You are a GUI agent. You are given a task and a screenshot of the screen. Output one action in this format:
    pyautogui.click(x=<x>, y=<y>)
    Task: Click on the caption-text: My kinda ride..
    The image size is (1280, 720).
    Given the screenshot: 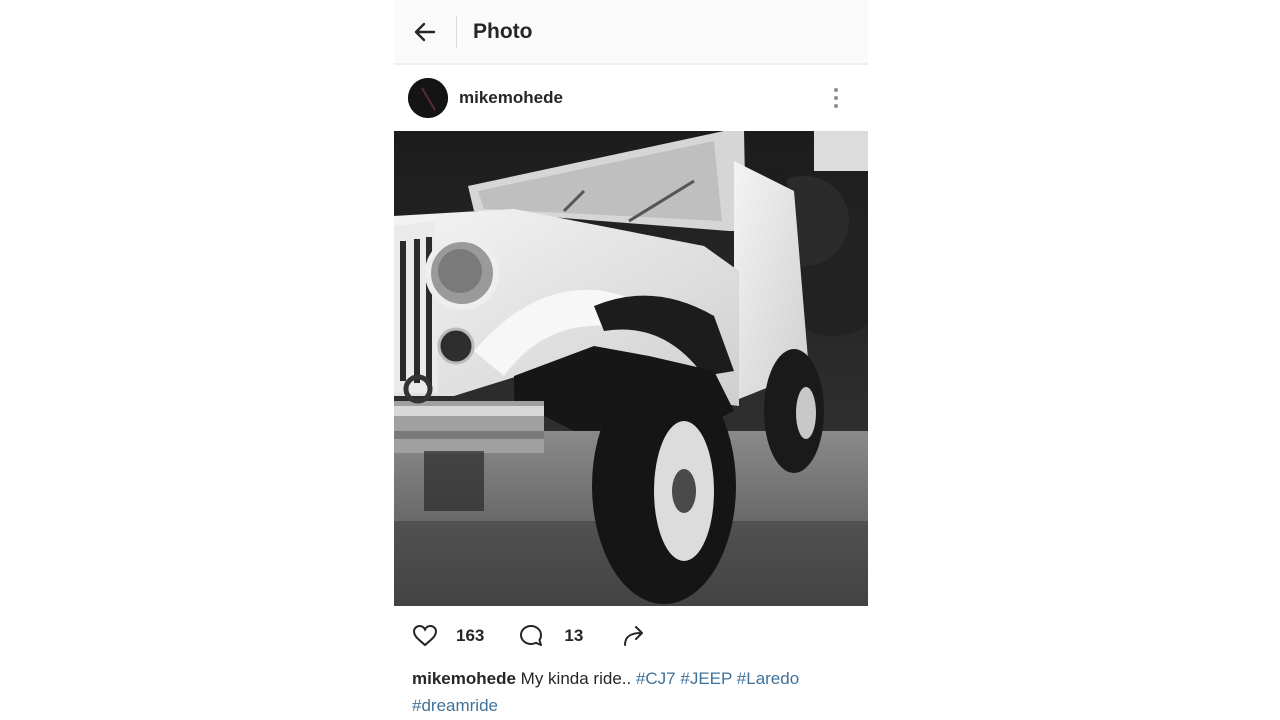 What is the action you would take?
    pyautogui.click(x=576, y=678)
    